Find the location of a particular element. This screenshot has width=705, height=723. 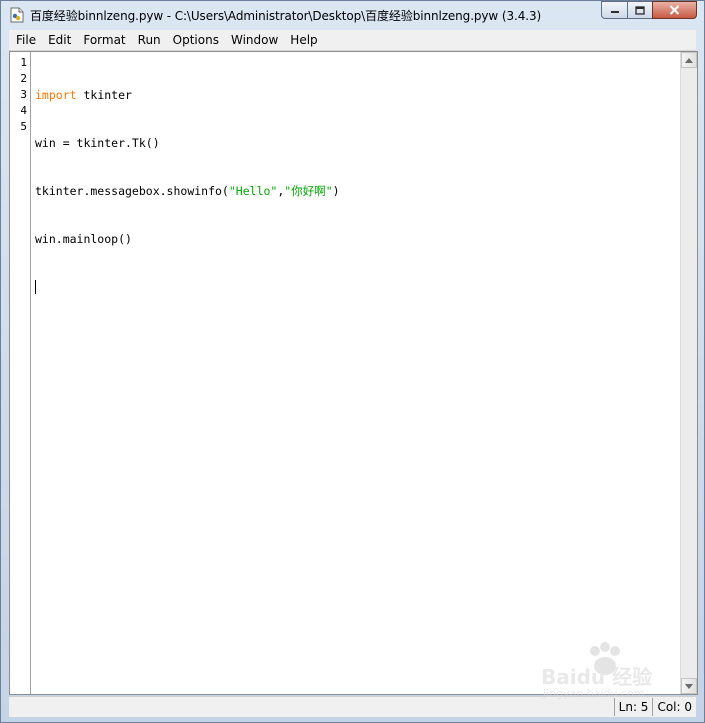

scroll-up-button is located at coordinates (689, 60).